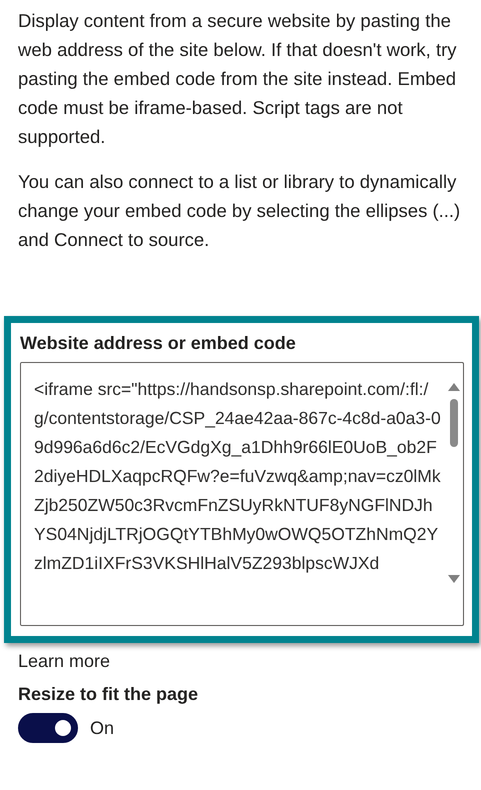 This screenshot has height=790, width=481. I want to click on learn-more-link: Learn more, so click(244, 661).